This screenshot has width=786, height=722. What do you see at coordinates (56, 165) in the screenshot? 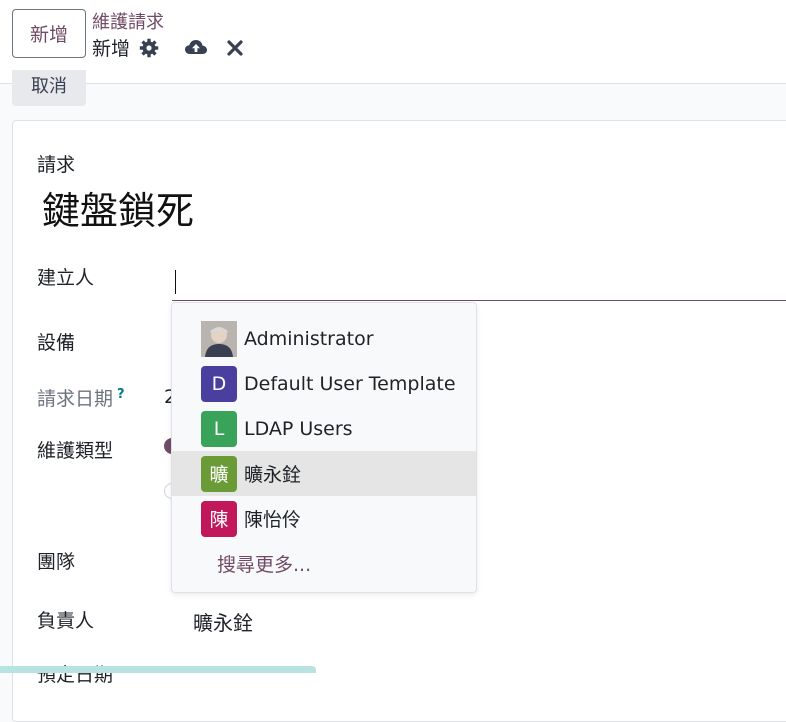
I see `request-label: 請求` at bounding box center [56, 165].